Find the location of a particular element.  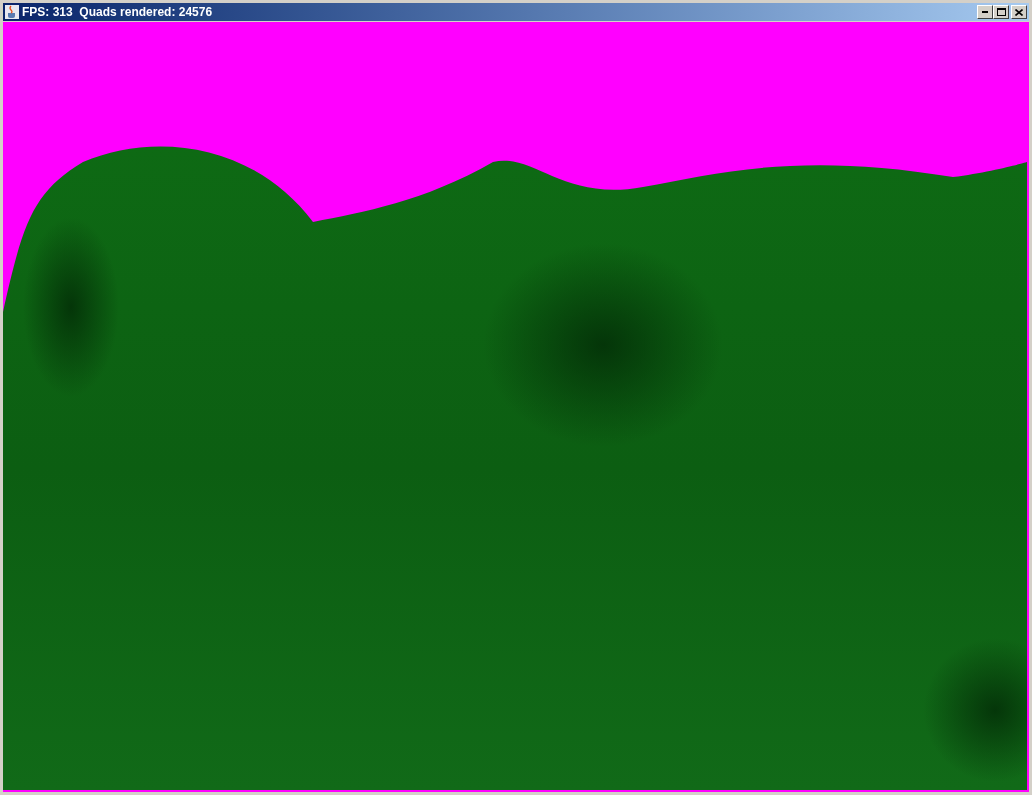

minimize-button is located at coordinates (985, 12).